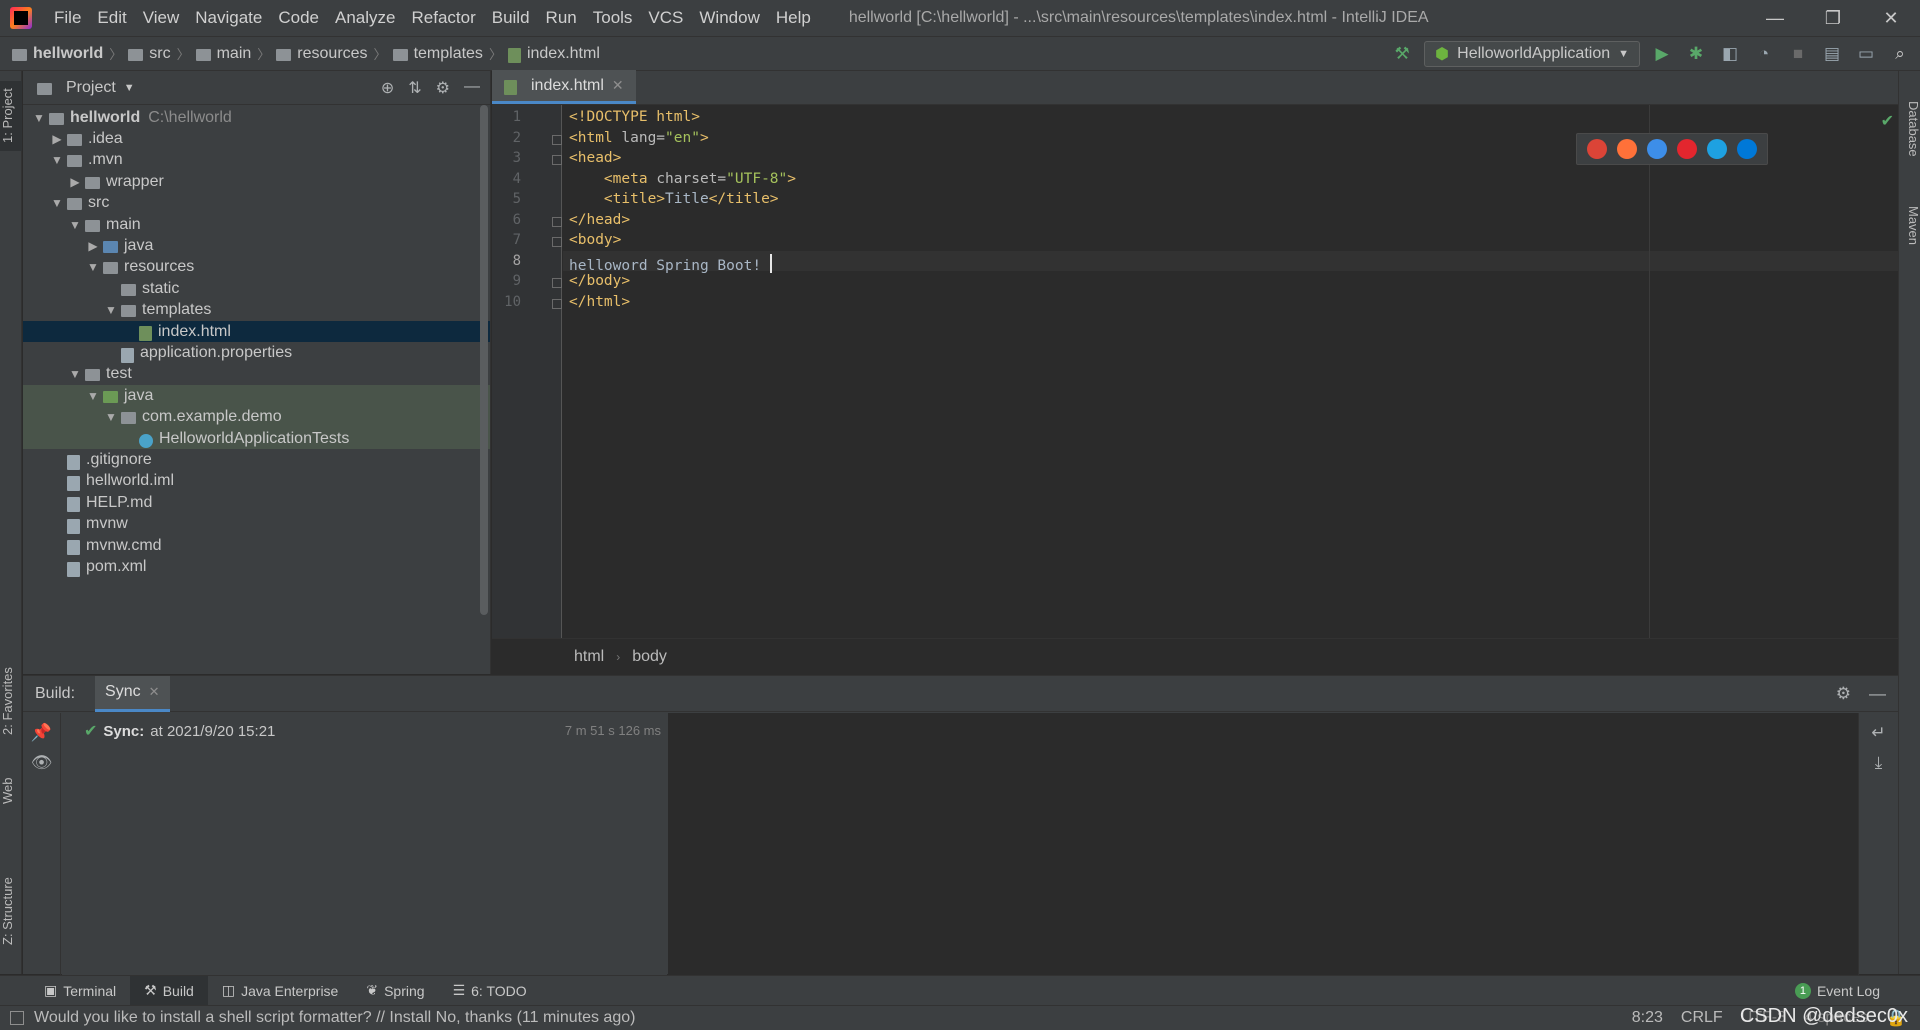 Image resolution: width=1920 pixels, height=1030 pixels. What do you see at coordinates (589, 657) in the screenshot?
I see `editor-breadcrumb-item: html` at bounding box center [589, 657].